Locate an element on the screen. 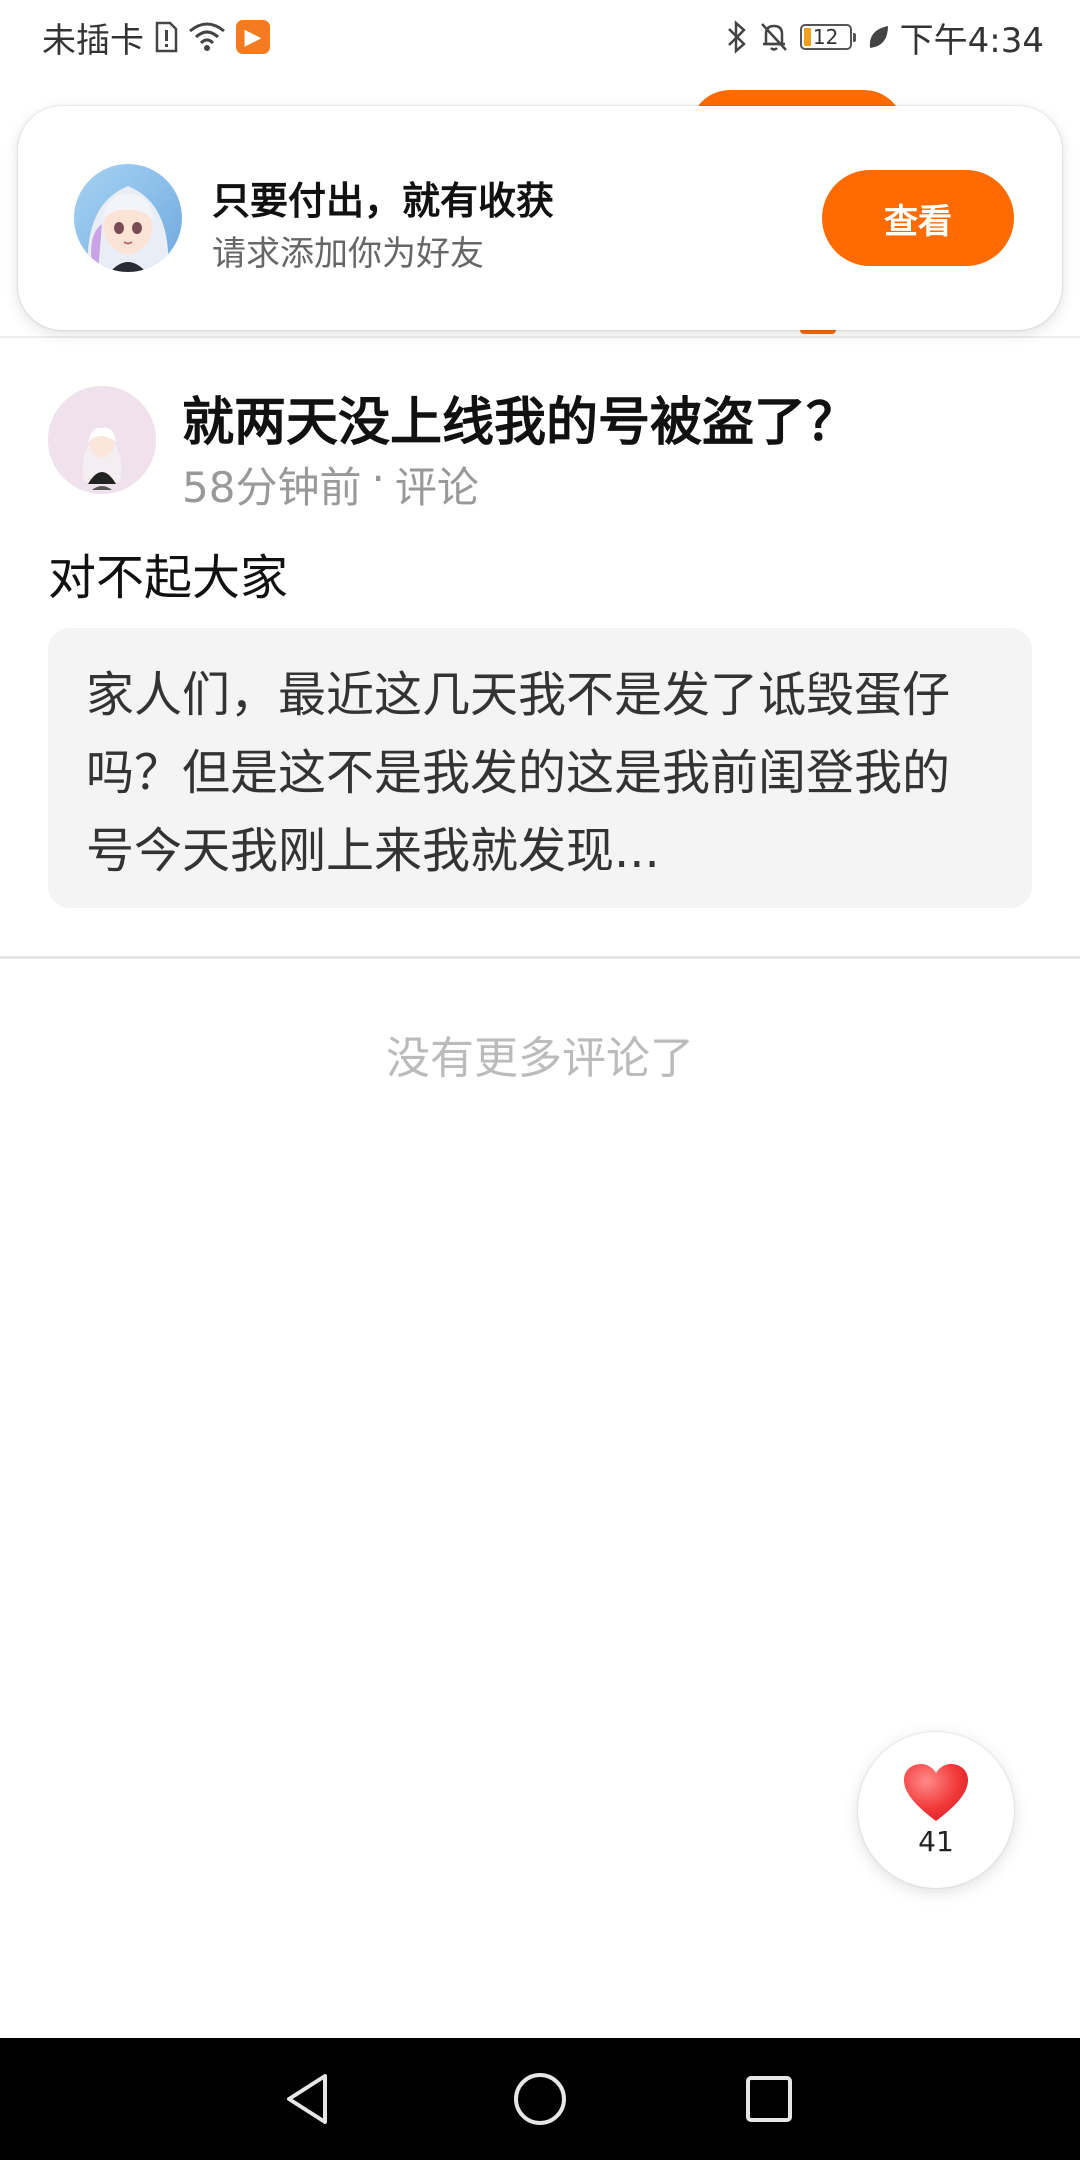  like-button: 41 is located at coordinates (936, 1810).